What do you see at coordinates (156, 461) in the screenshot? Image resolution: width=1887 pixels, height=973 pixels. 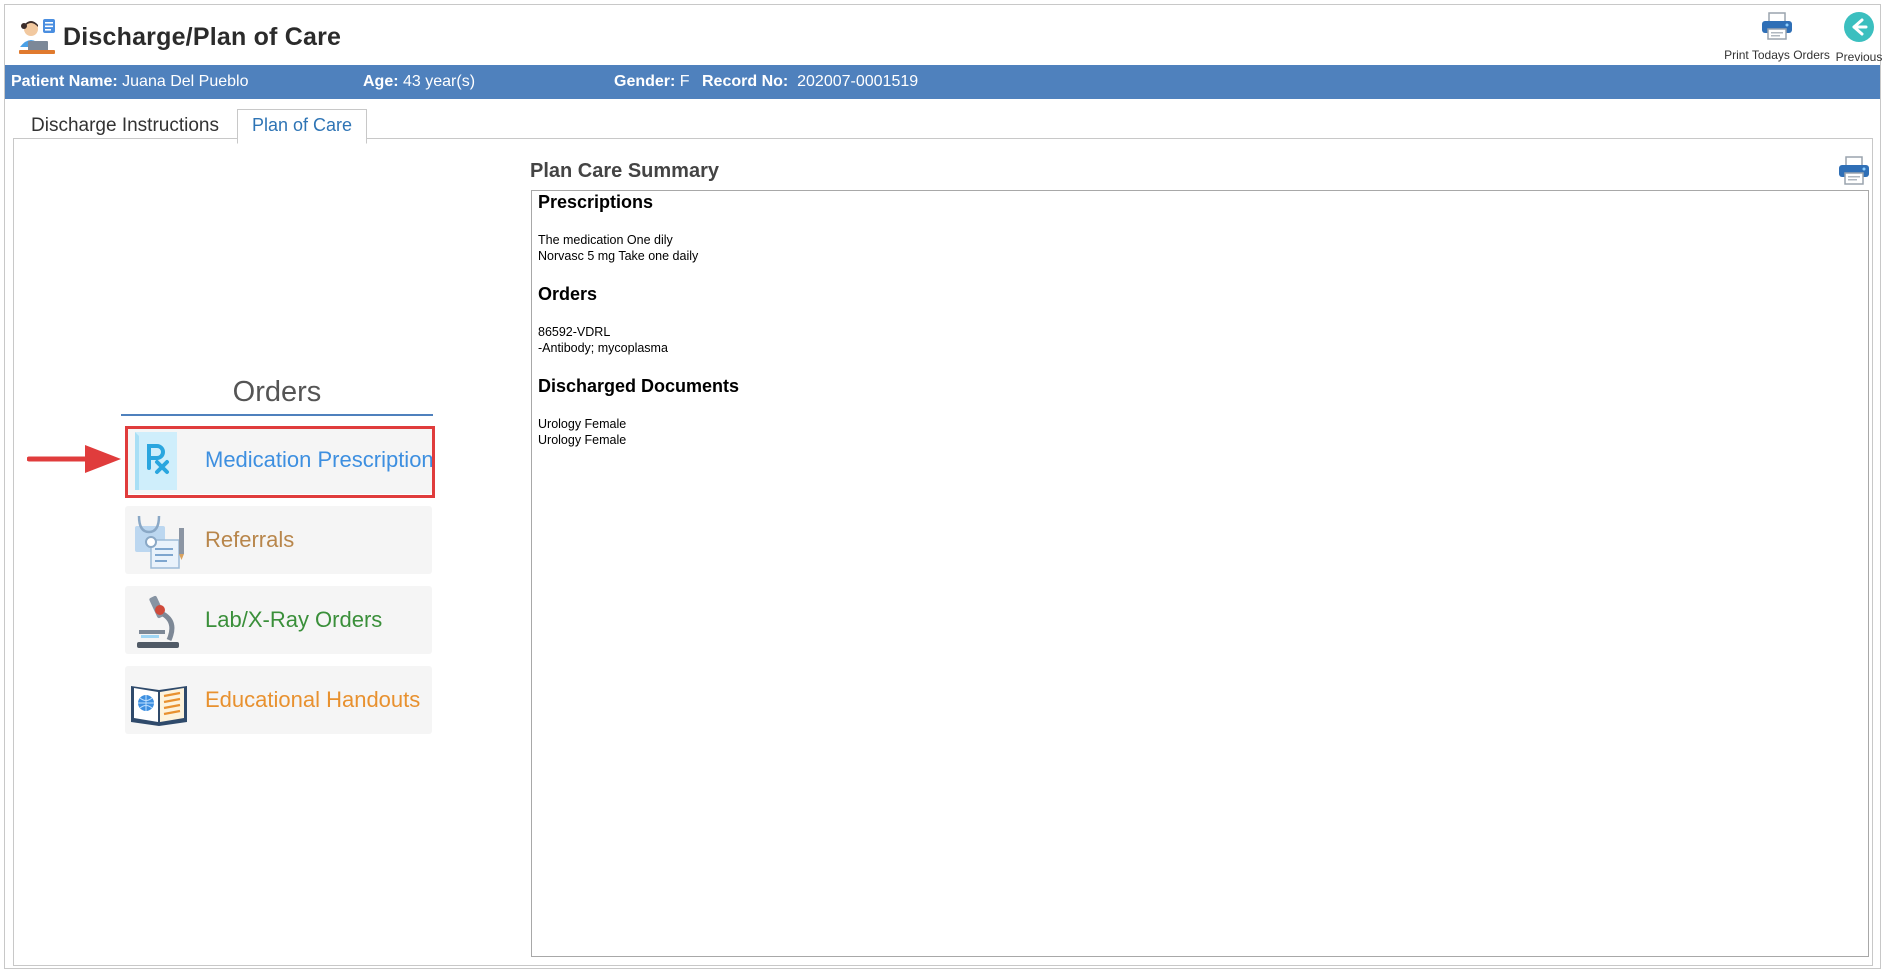 I see `prescription-icon` at bounding box center [156, 461].